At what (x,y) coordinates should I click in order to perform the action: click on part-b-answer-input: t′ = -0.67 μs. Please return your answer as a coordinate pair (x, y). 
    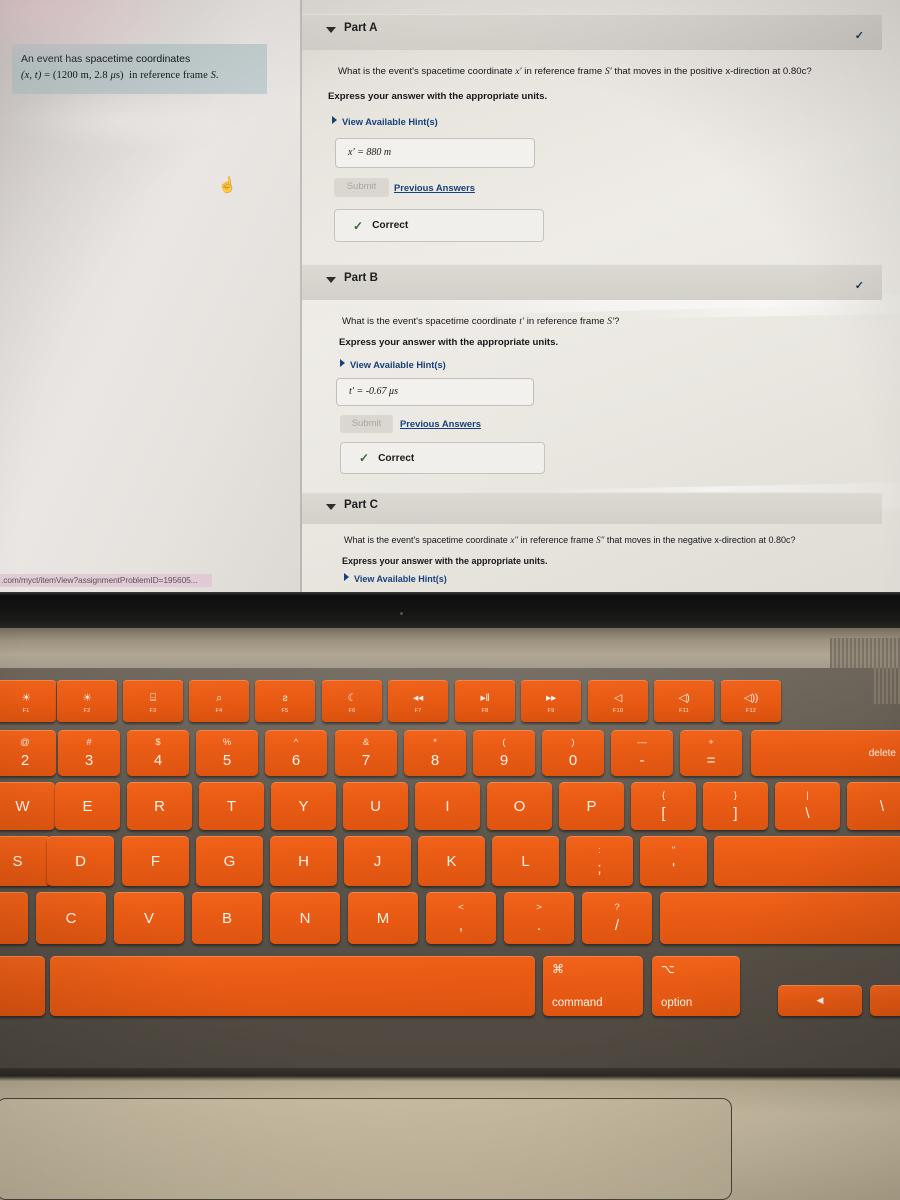
    Looking at the image, I should click on (435, 392).